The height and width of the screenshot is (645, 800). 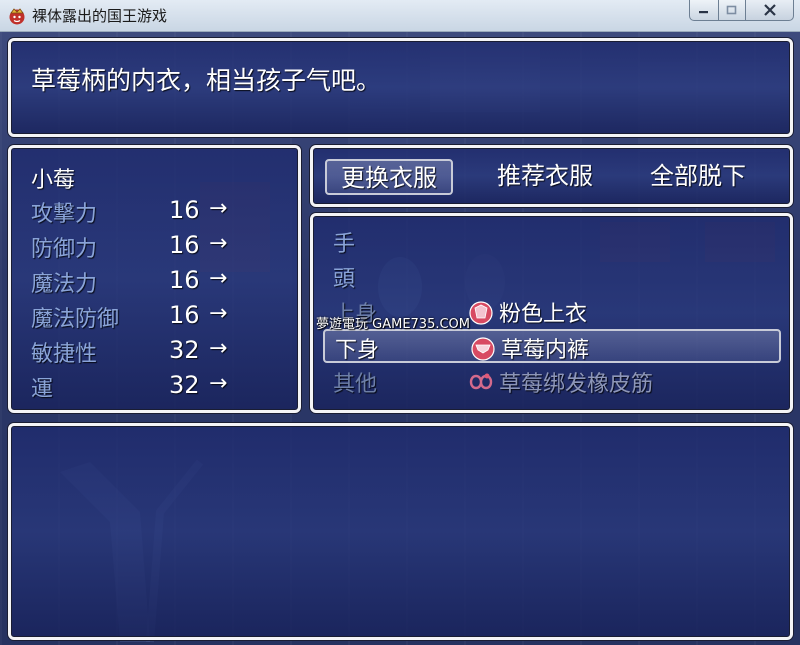 What do you see at coordinates (400, 16) in the screenshot?
I see `title-bar: 裸体露出的国王游戏` at bounding box center [400, 16].